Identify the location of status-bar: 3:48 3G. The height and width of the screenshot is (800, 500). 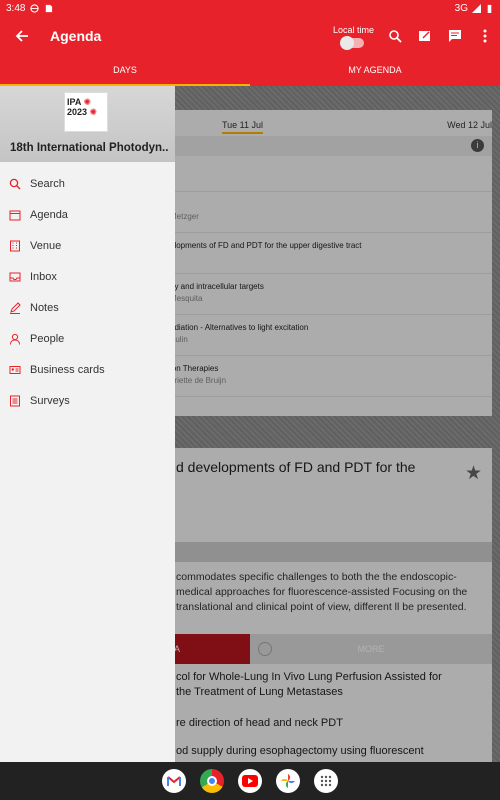
(250, 8).